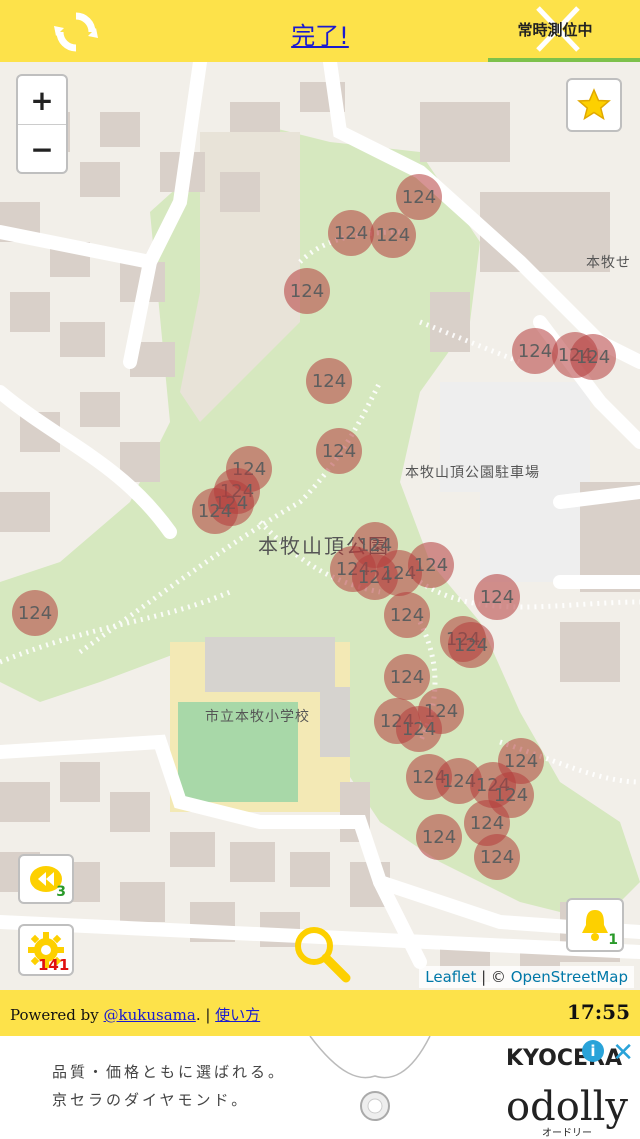 This screenshot has height=1139, width=640. What do you see at coordinates (450, 977) in the screenshot?
I see `leaflet-link: Leaflet` at bounding box center [450, 977].